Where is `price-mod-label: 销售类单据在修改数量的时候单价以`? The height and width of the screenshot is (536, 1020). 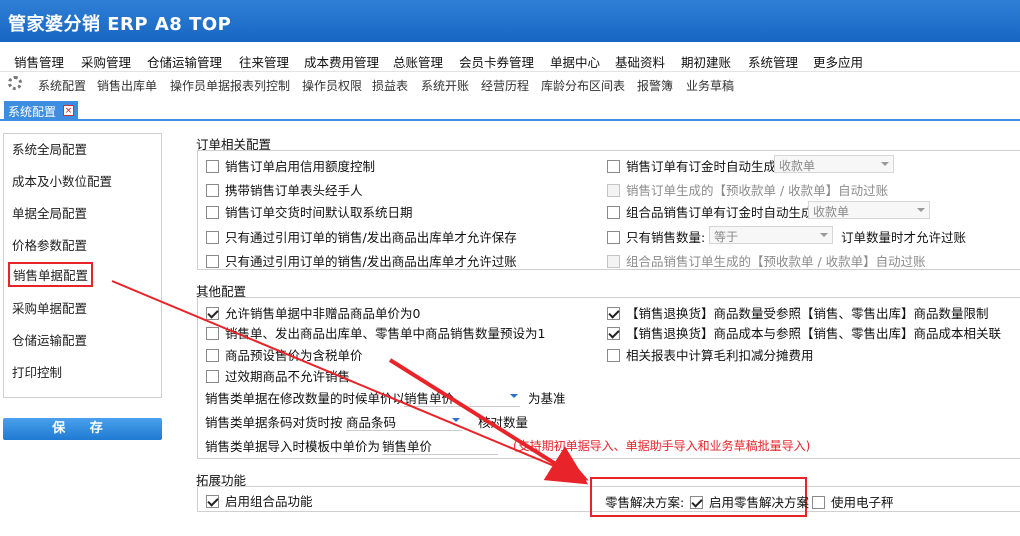 price-mod-label: 销售类单据在修改数量的时候单价以 is located at coordinates (305, 398).